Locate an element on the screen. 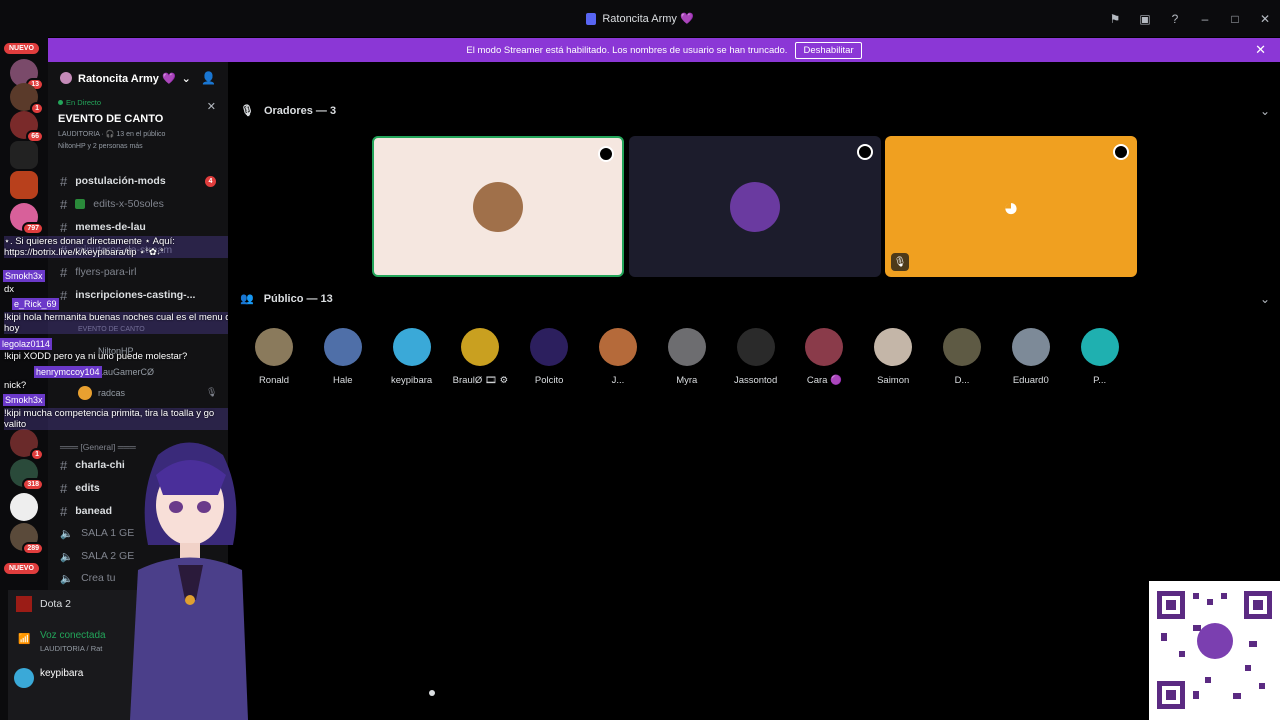  user-avatar is located at coordinates (24, 678).